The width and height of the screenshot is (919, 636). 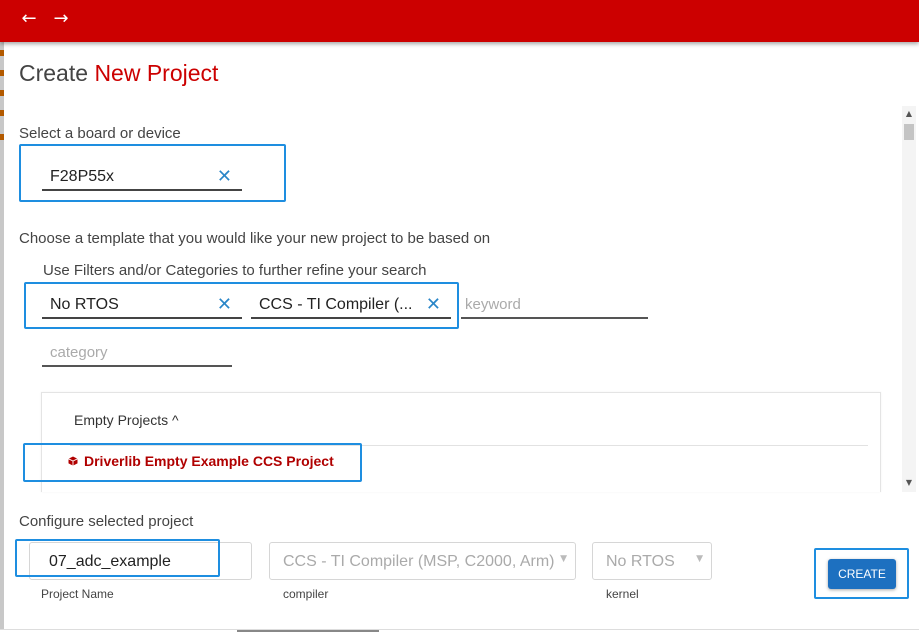 I want to click on keyword-placeholder: keyword, so click(x=493, y=304).